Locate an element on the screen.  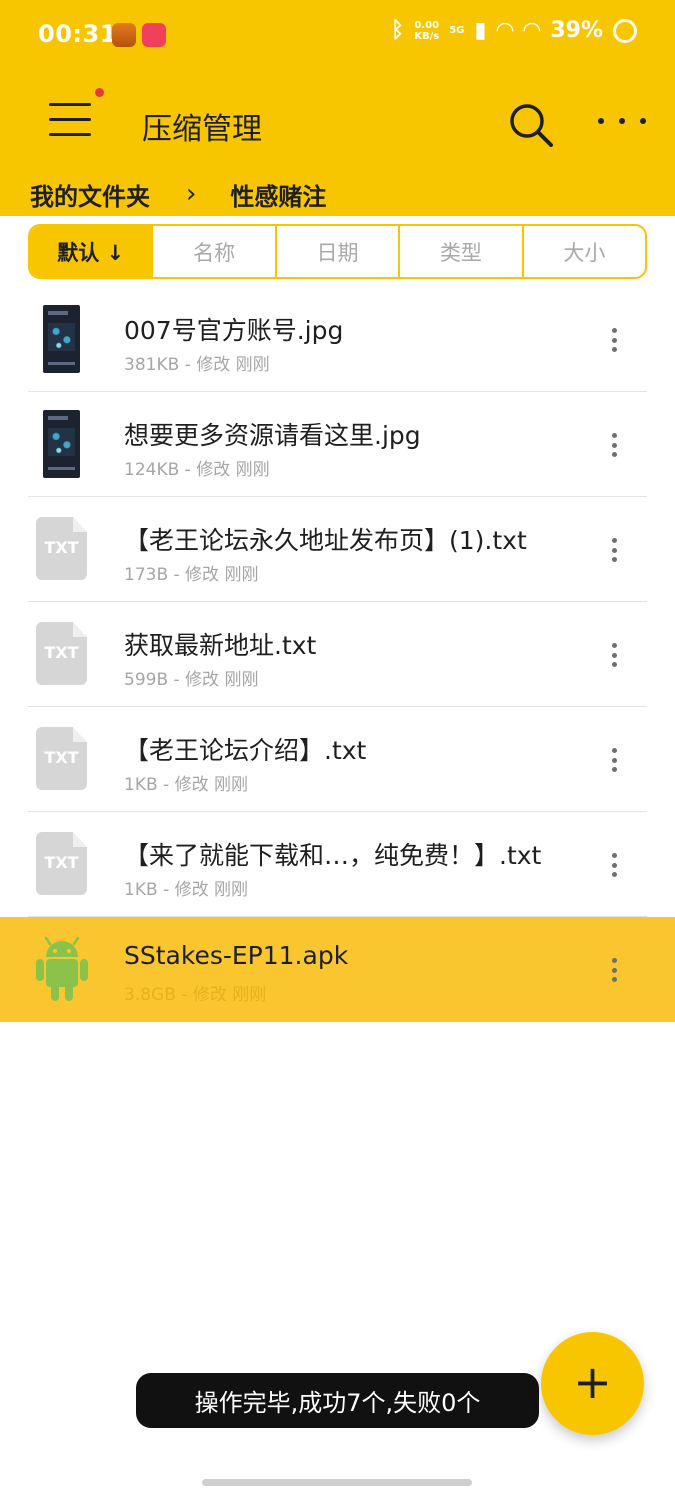
file-name: 【老王论坛永久地址发布页】(1).txt is located at coordinates (325, 540).